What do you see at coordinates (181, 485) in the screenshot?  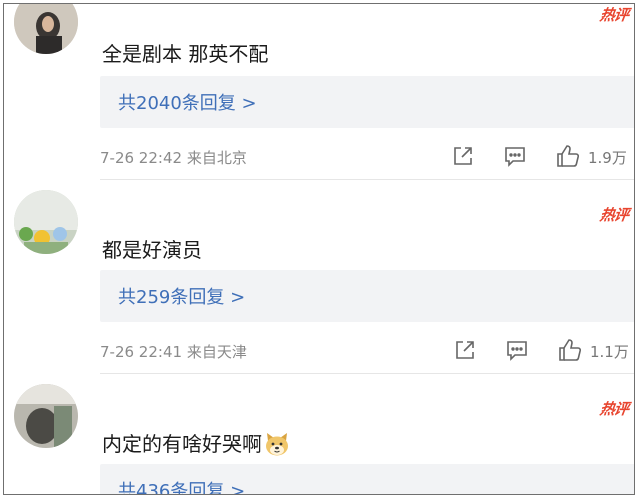 I see `view-replies-link: 共436条回复 >` at bounding box center [181, 485].